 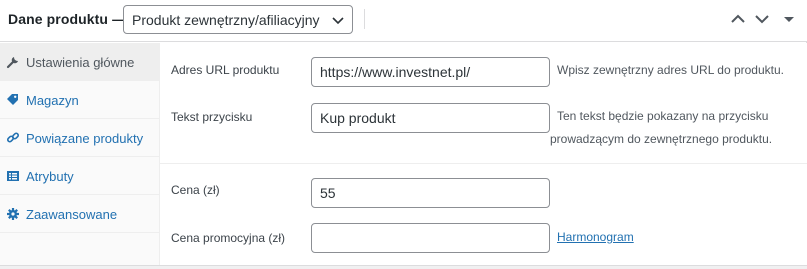 What do you see at coordinates (13, 176) in the screenshot?
I see `list-icon` at bounding box center [13, 176].